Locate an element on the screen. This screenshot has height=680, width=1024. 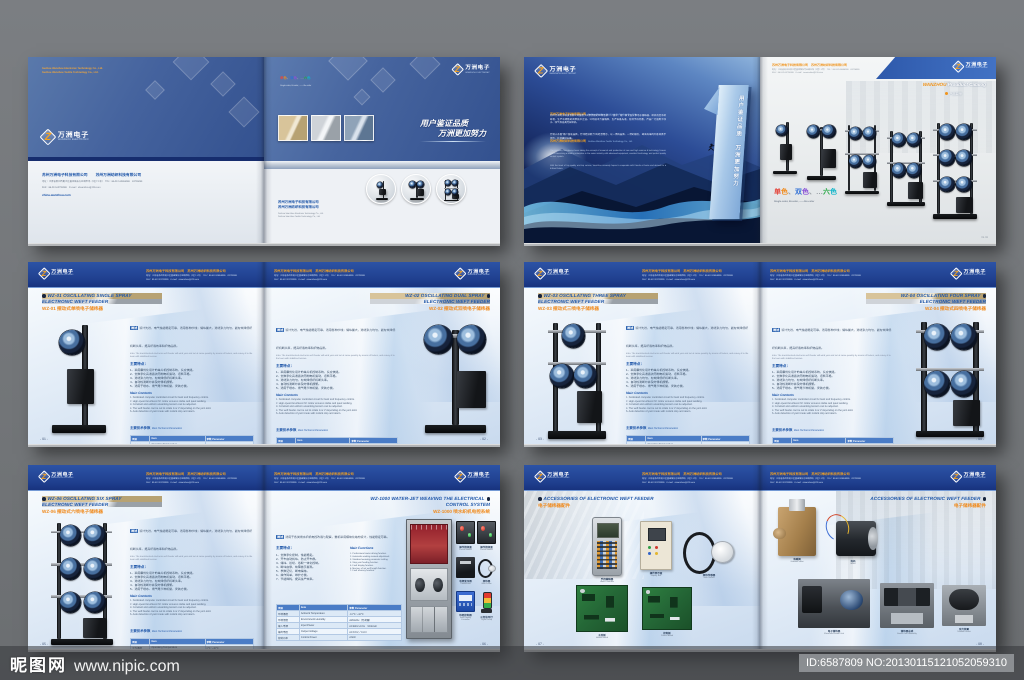
item-caption: 电源变压器 Transformer is located at coordinates (465, 582).